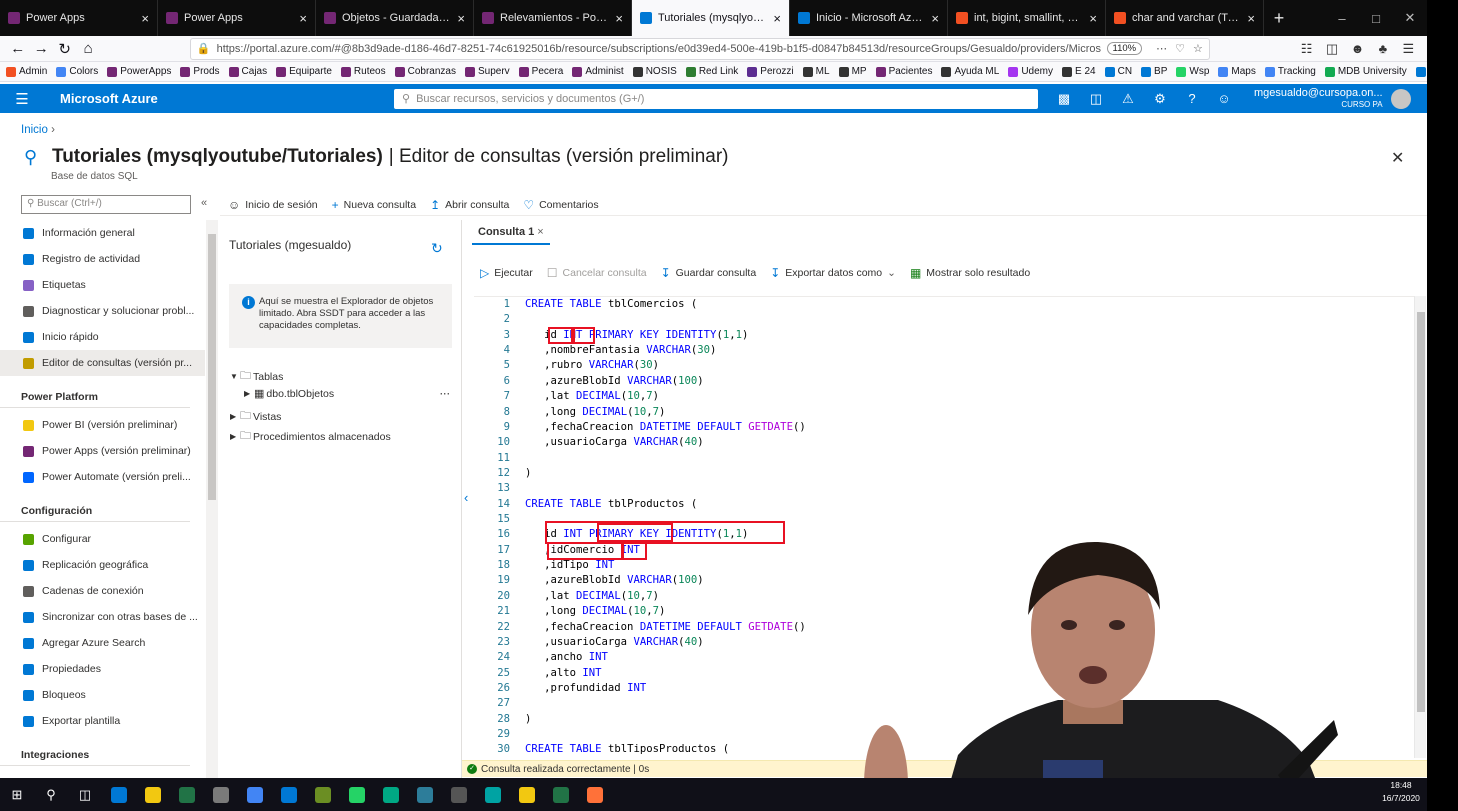 The width and height of the screenshot is (1458, 811). What do you see at coordinates (1185, 18) in the screenshot?
I see `browser-tab: char and varchar (Transact-S ×` at bounding box center [1185, 18].